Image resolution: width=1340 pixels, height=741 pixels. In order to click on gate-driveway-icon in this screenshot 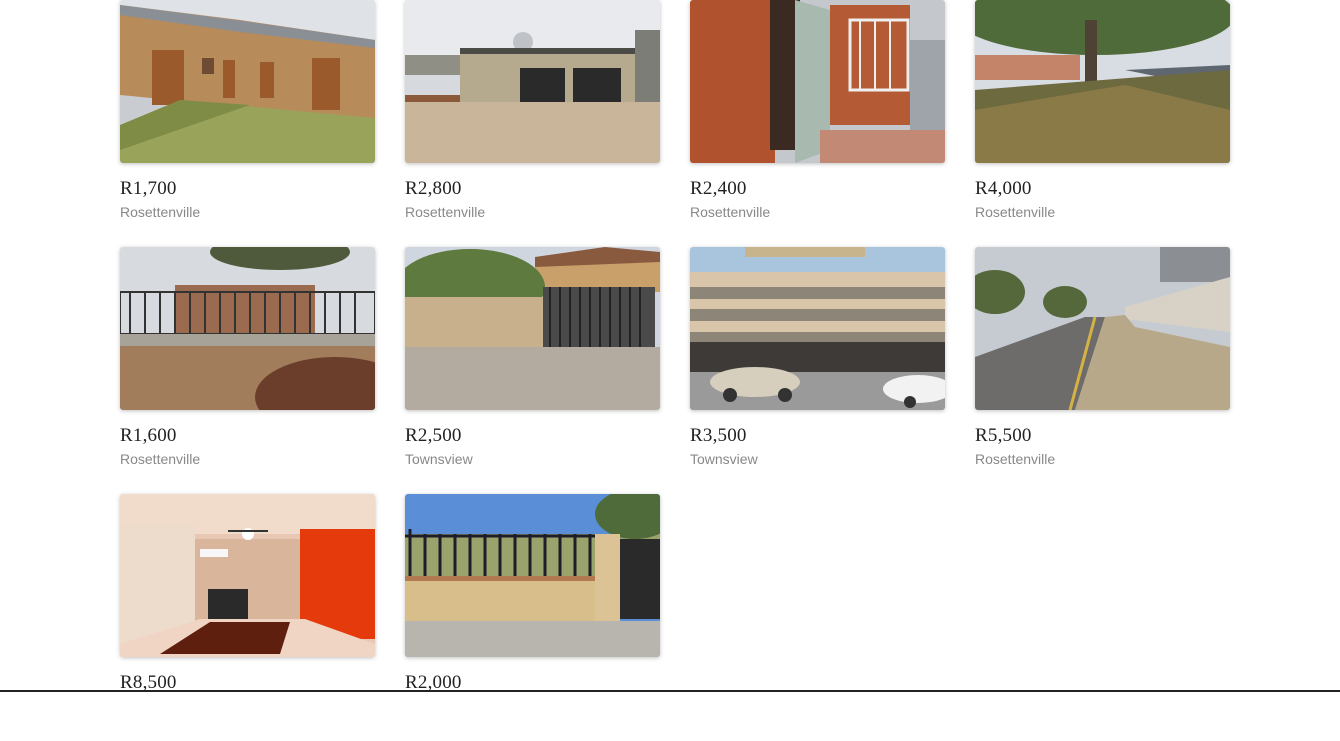, I will do `click(532, 328)`.